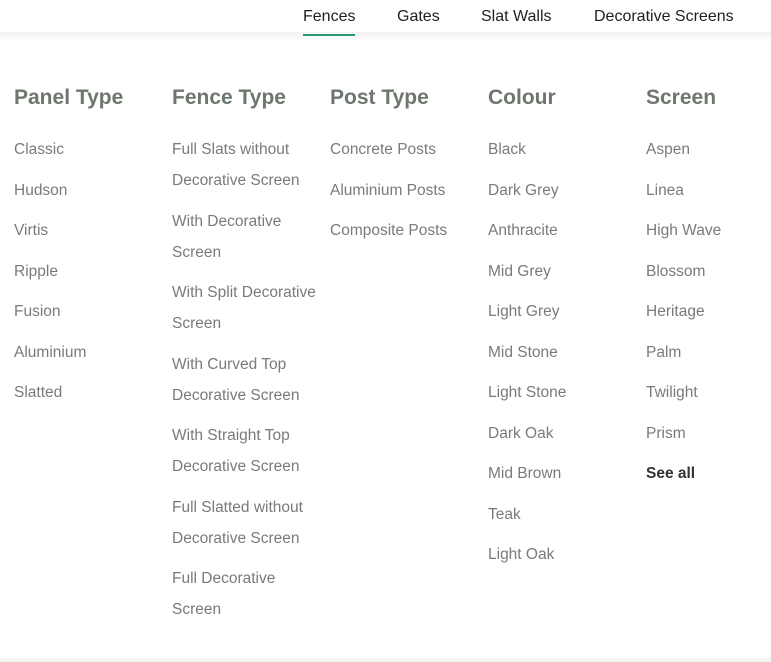 The height and width of the screenshot is (662, 771). Describe the element at coordinates (405, 149) in the screenshot. I see `menu-link: Concrete Posts` at that location.